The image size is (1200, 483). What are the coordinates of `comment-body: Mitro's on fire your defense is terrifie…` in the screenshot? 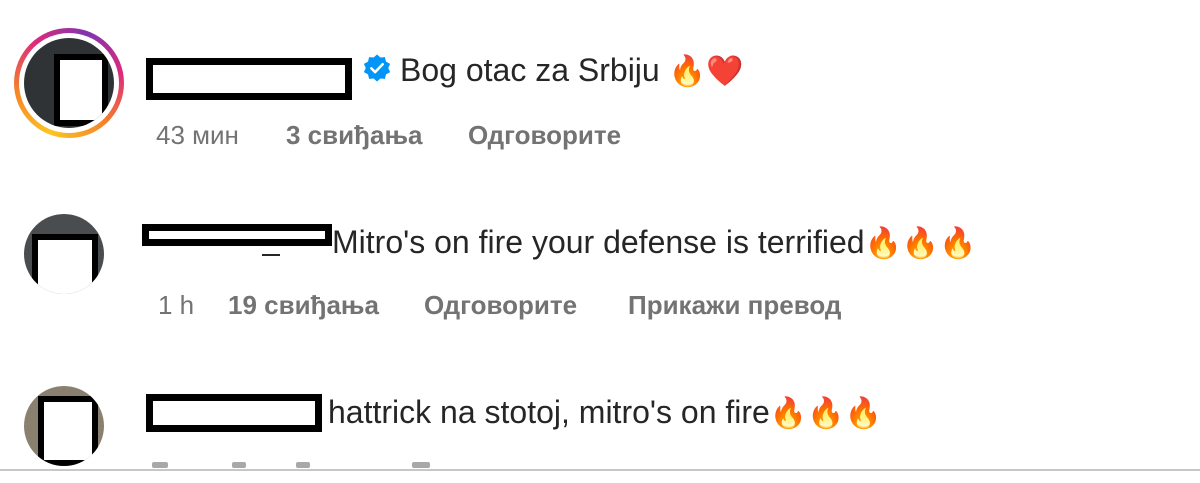 It's located at (598, 242).